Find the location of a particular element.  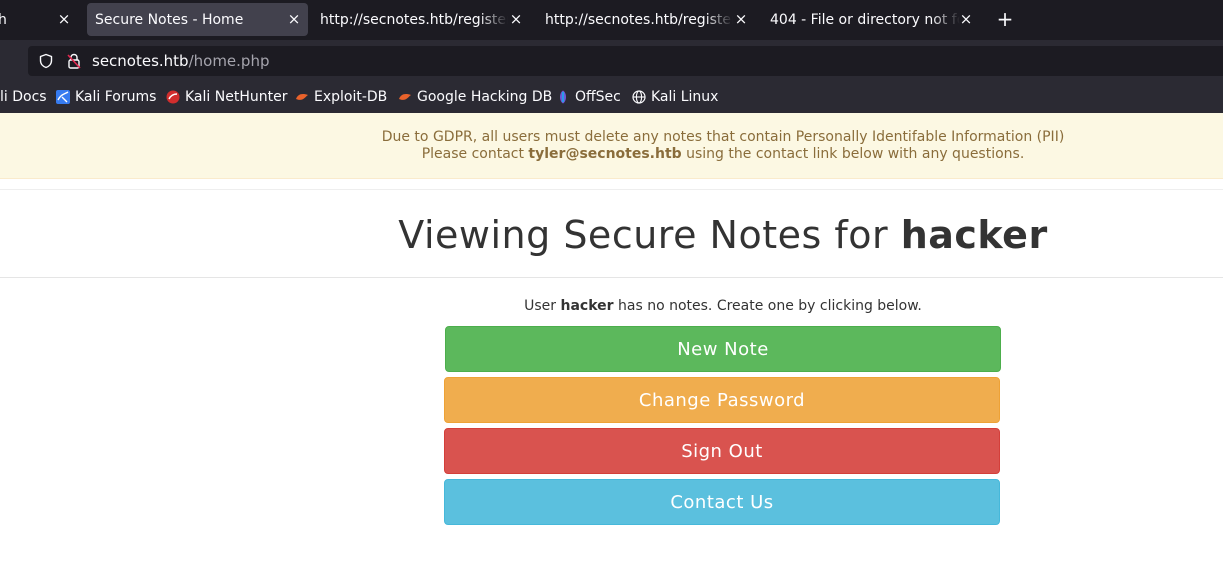

navigation-bar: secnotes.htb/home.php is located at coordinates (611, 60).